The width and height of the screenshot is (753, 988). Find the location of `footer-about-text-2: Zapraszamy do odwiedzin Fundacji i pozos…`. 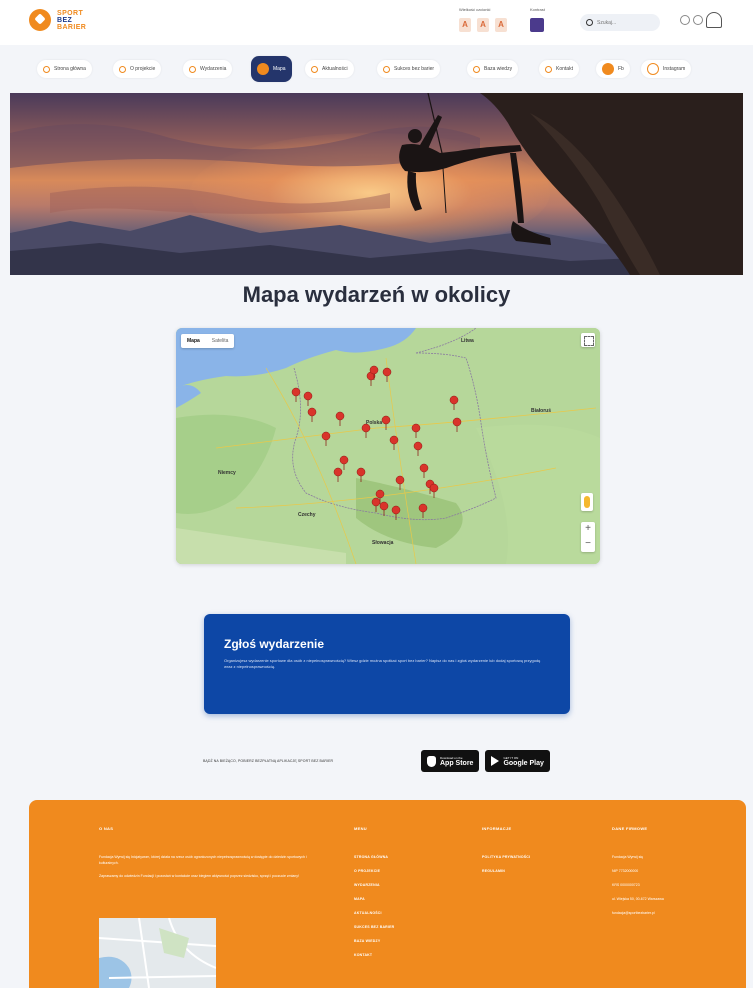

footer-about-text-2: Zapraszamy do odwiedzin Fundacji i pozos… is located at coordinates (199, 876).